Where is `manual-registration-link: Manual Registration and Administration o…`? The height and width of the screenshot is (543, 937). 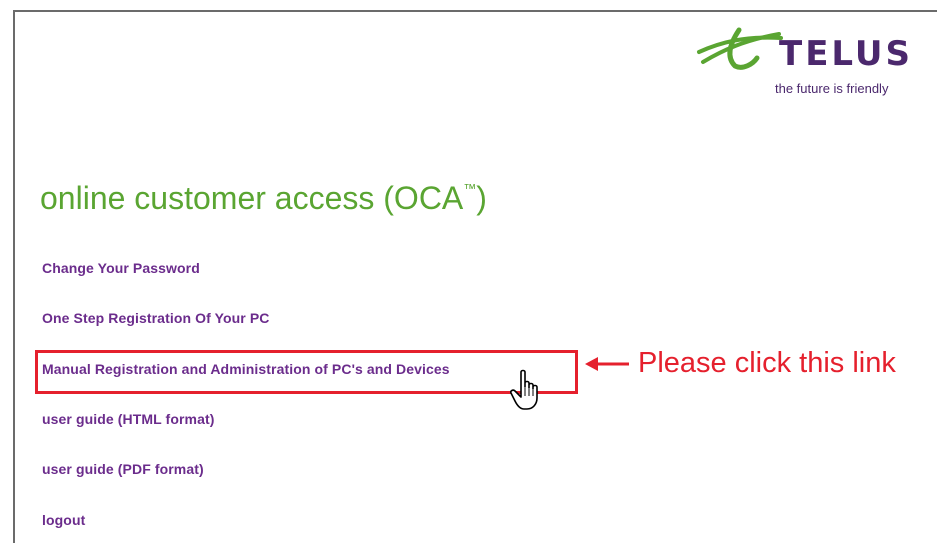
manual-registration-link: Manual Registration and Administration o… is located at coordinates (246, 369).